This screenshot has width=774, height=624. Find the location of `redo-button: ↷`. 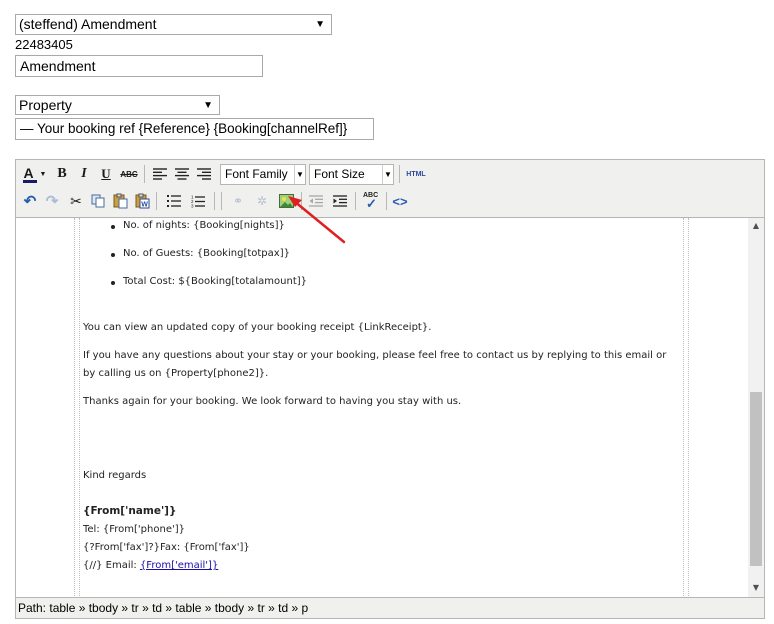

redo-button: ↷ is located at coordinates (52, 201).